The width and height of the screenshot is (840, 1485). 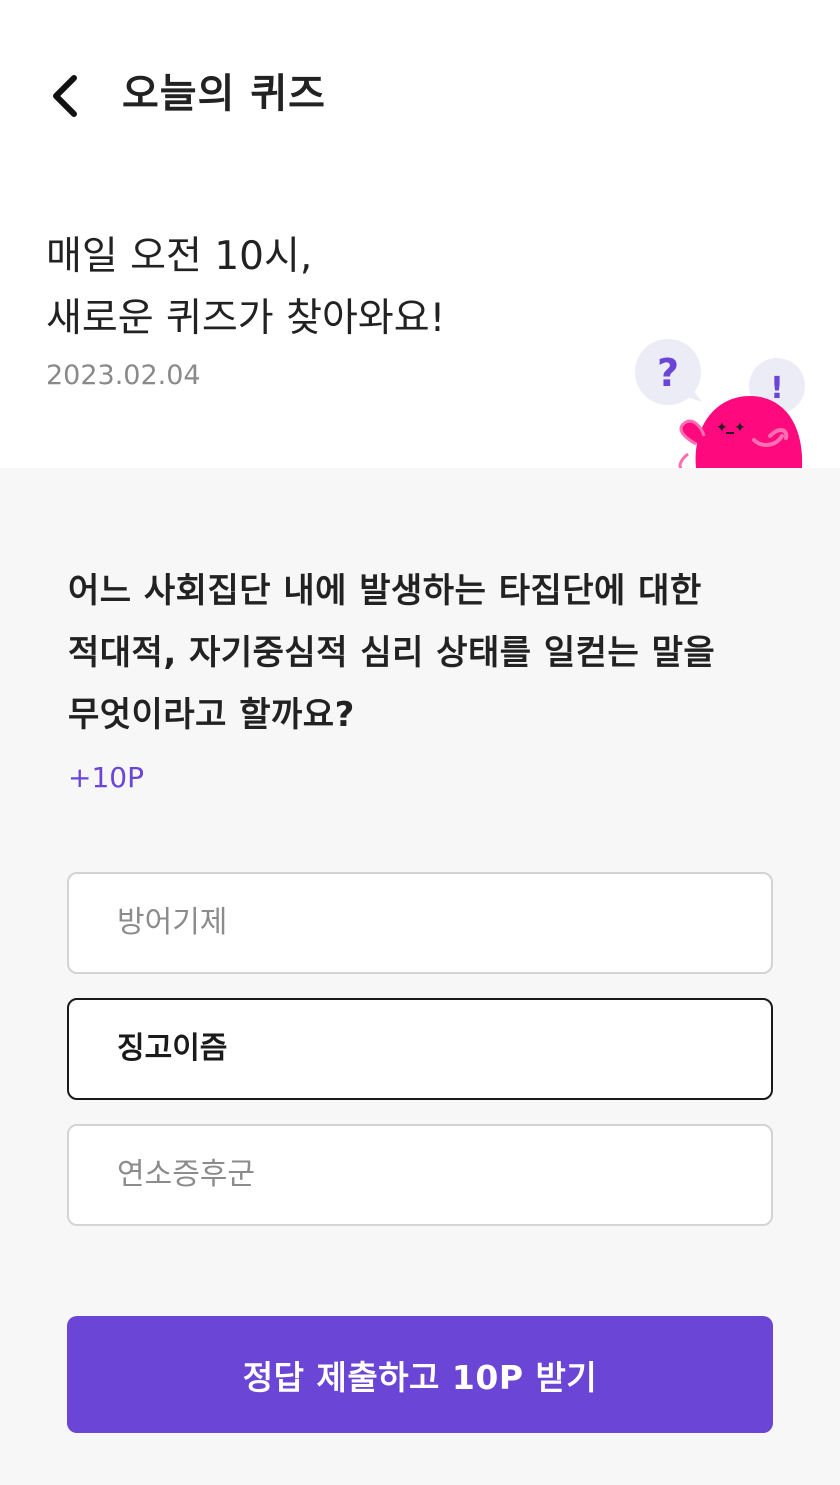 I want to click on intro-line: 매일 오전 10시,, so click(x=179, y=256).